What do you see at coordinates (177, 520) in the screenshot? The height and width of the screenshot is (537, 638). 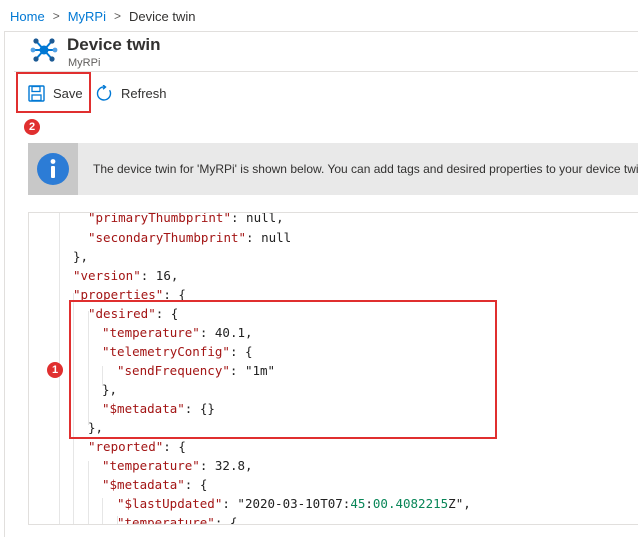 I see `json-line: "temperature": {` at bounding box center [177, 520].